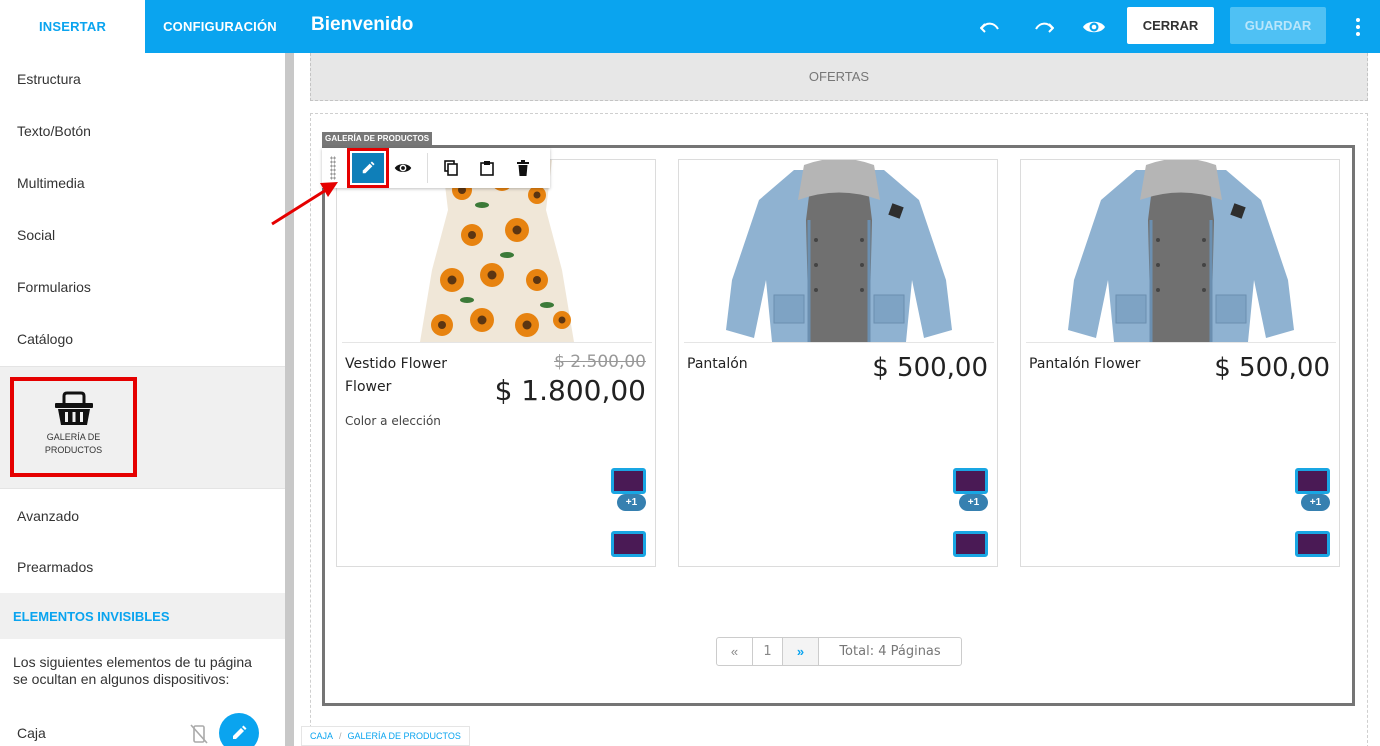  I want to click on invisible-item-caja: Caja, so click(31, 733).